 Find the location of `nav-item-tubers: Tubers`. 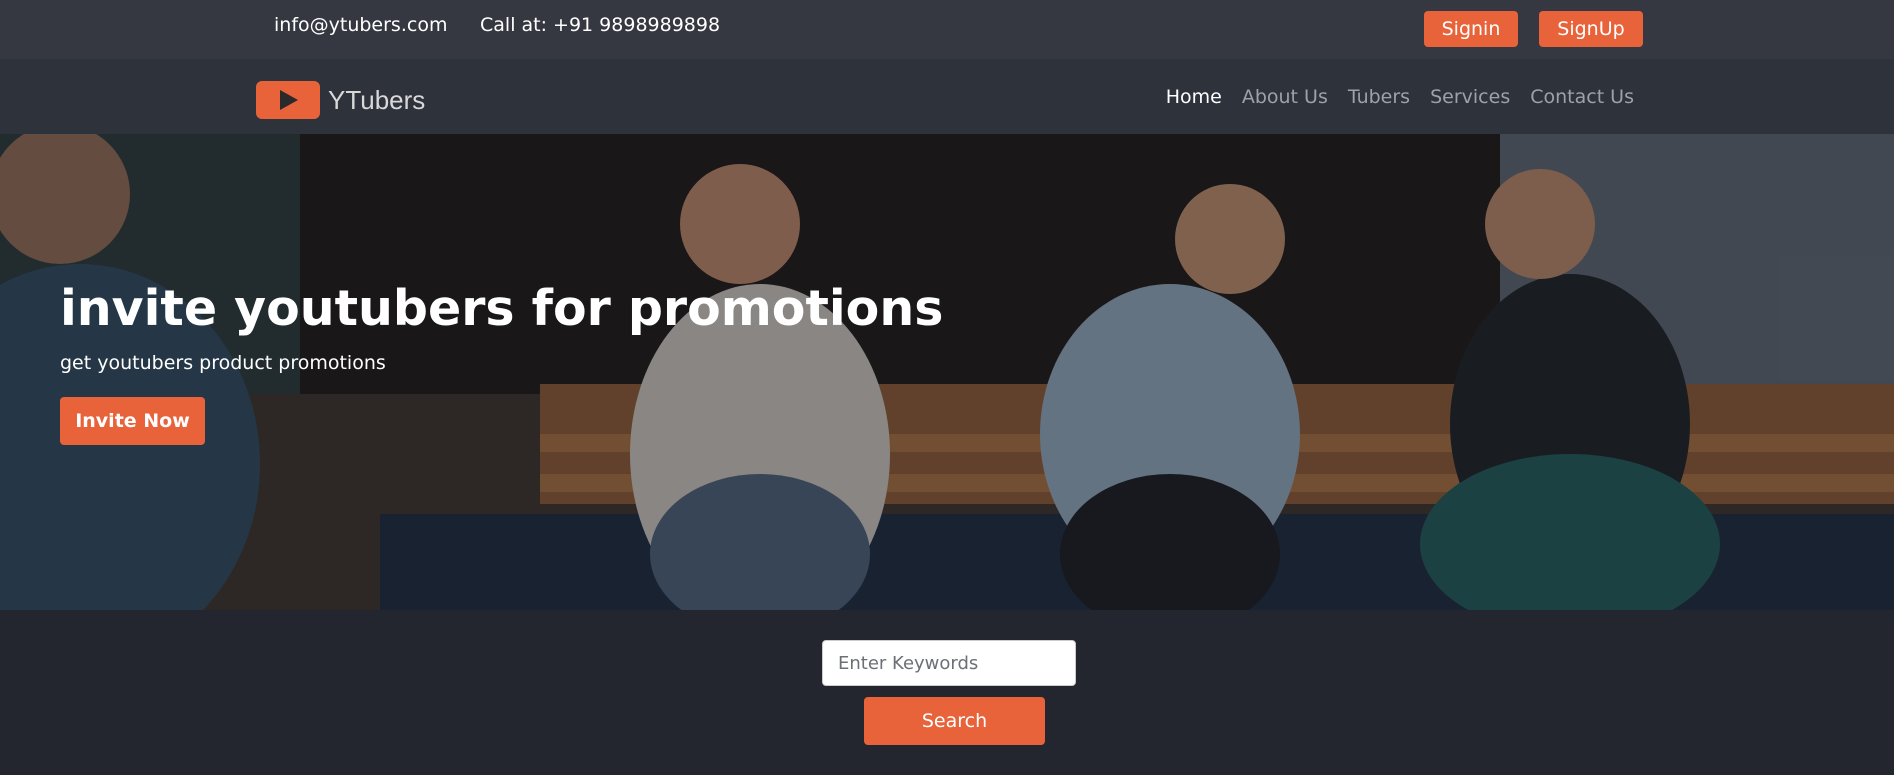

nav-item-tubers: Tubers is located at coordinates (1379, 97).